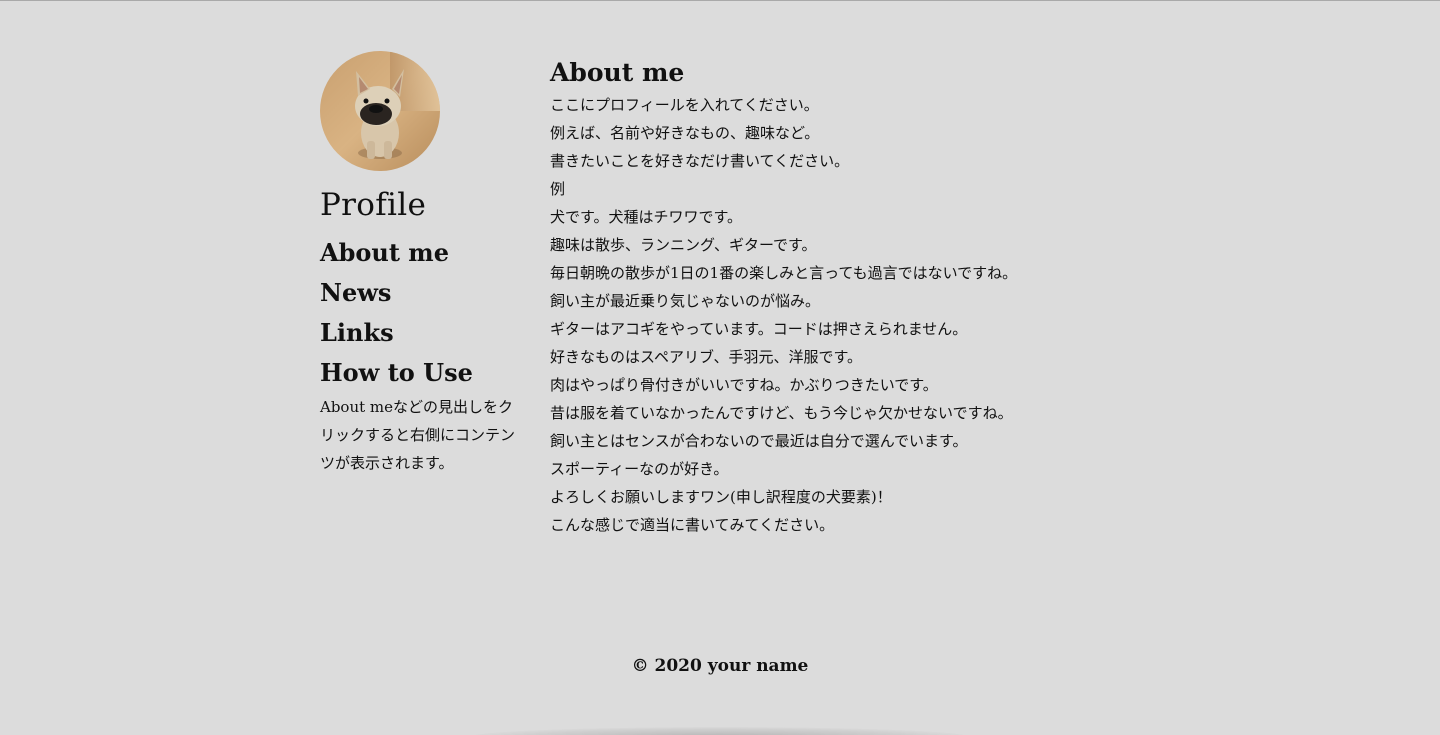  I want to click on footer: © 2020 your name, so click(720, 666).